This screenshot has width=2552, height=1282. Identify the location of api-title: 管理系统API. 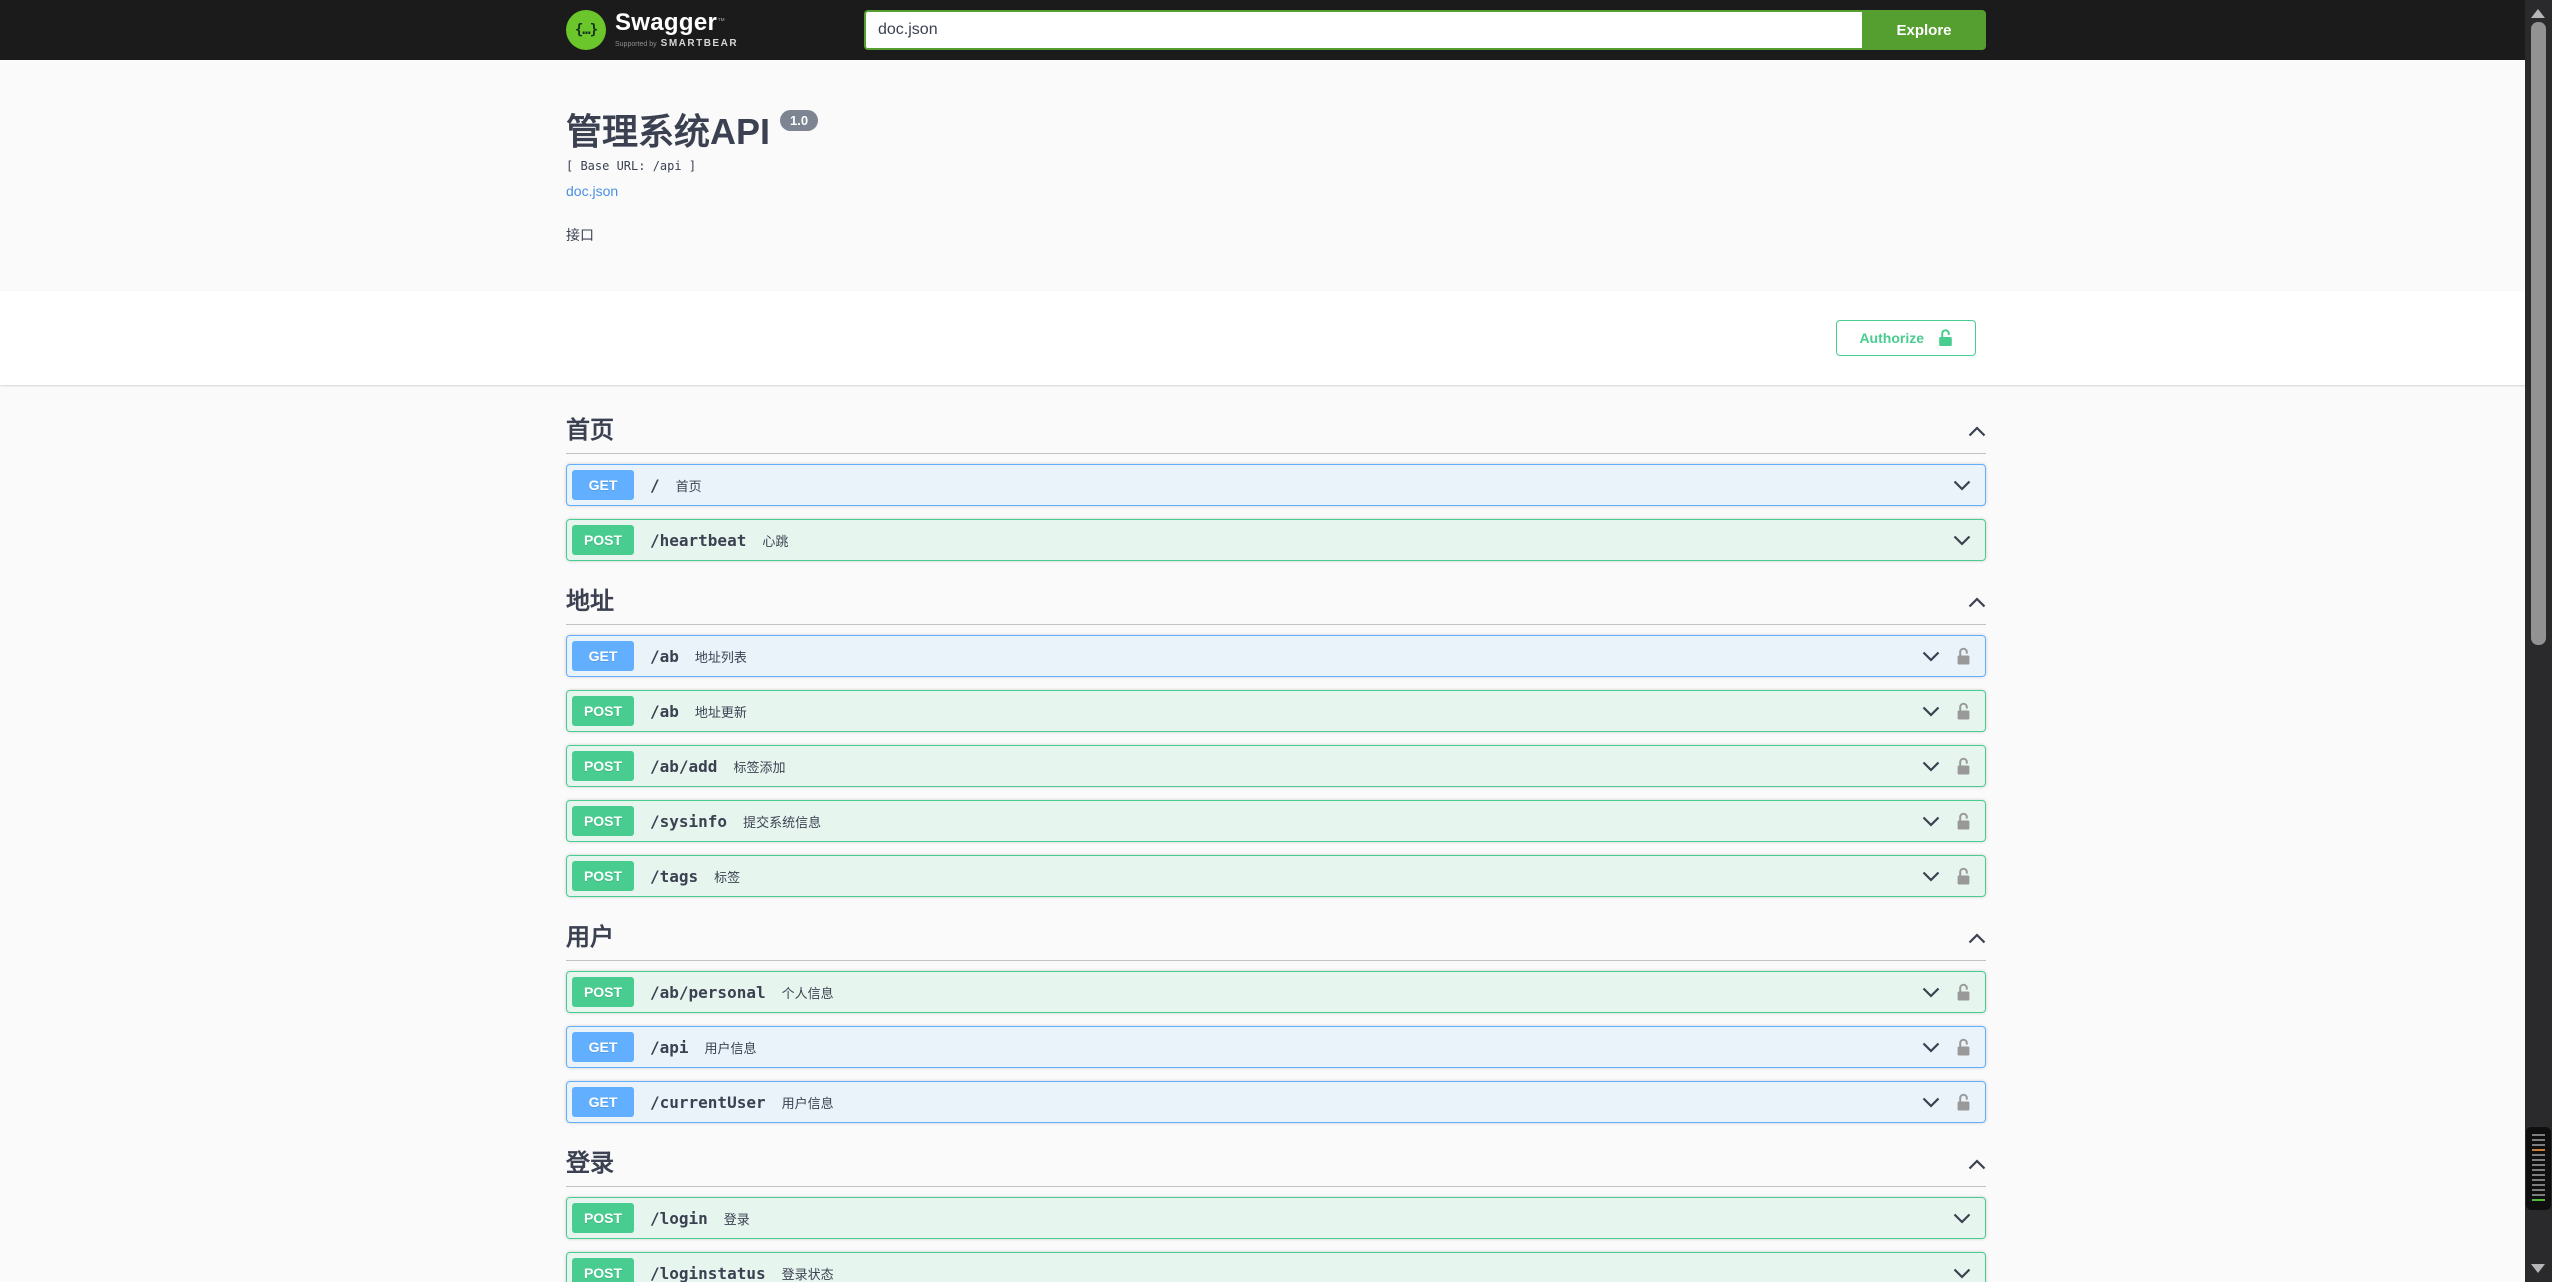
(668, 131).